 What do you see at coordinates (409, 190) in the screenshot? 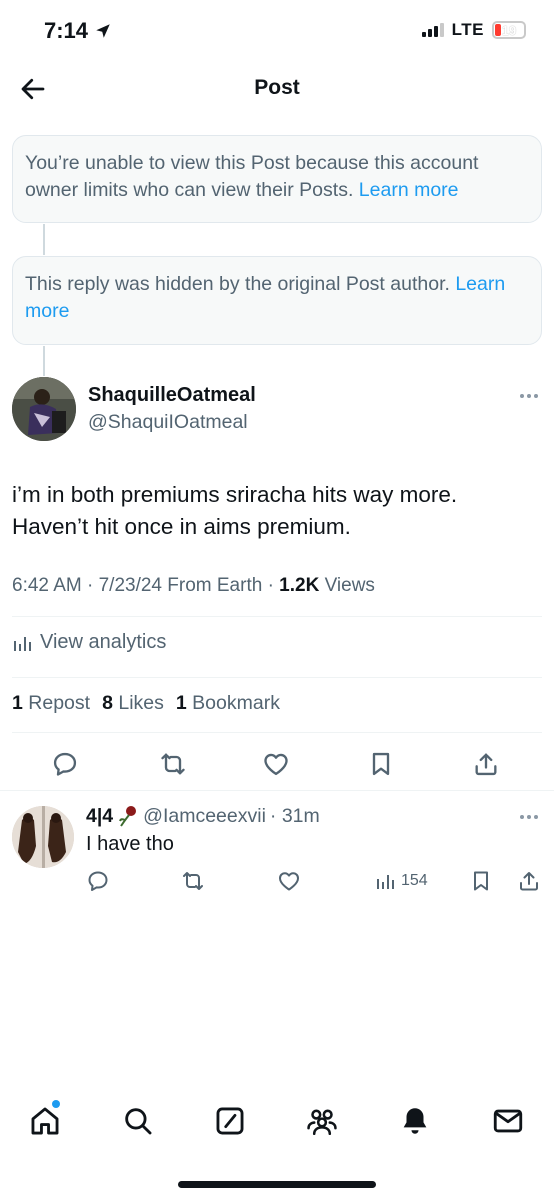
I see `learn-more-link: Learn more` at bounding box center [409, 190].